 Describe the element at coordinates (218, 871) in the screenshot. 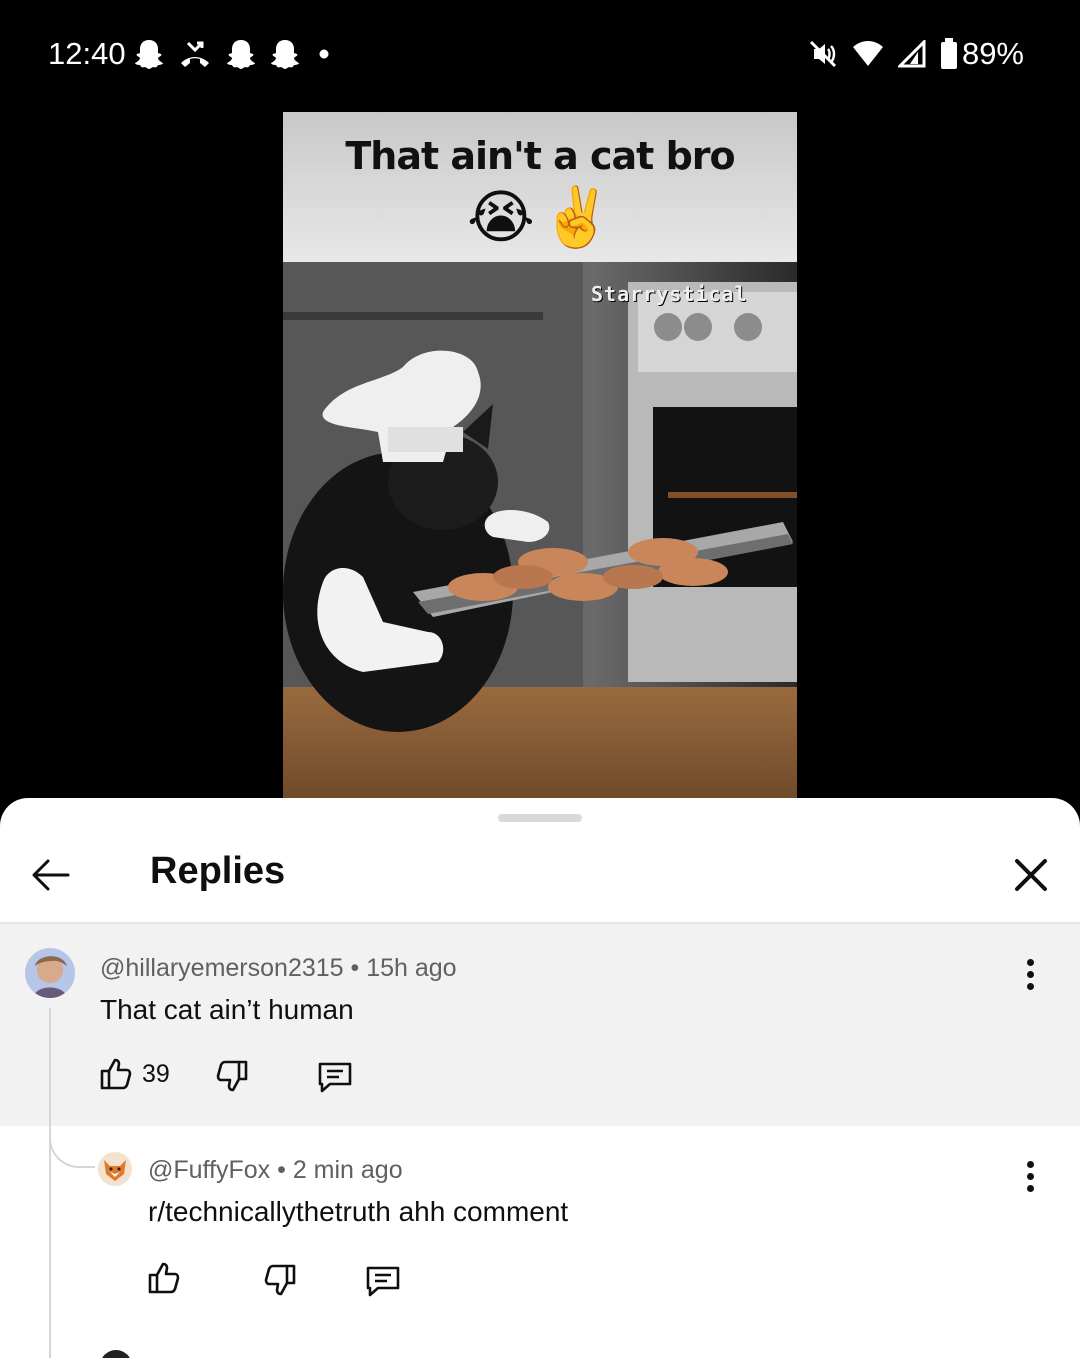

I see `sheet-title: Replies` at that location.